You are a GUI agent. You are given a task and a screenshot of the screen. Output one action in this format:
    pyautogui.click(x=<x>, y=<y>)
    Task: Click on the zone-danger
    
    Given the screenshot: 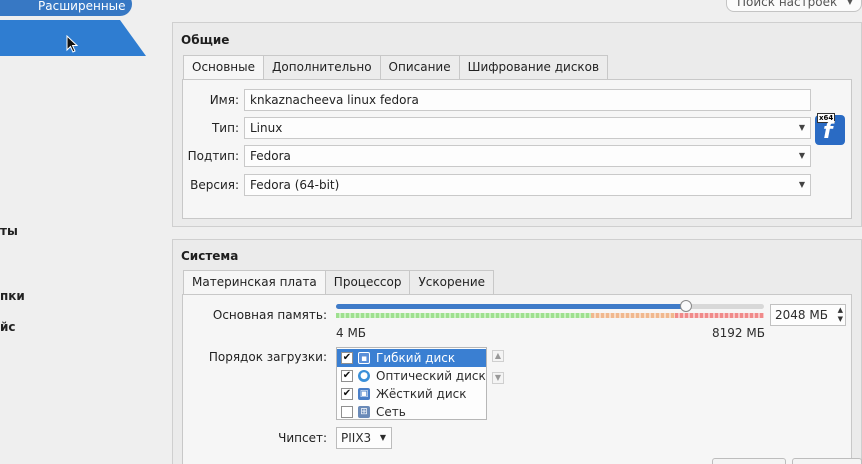 What is the action you would take?
    pyautogui.click(x=719, y=315)
    